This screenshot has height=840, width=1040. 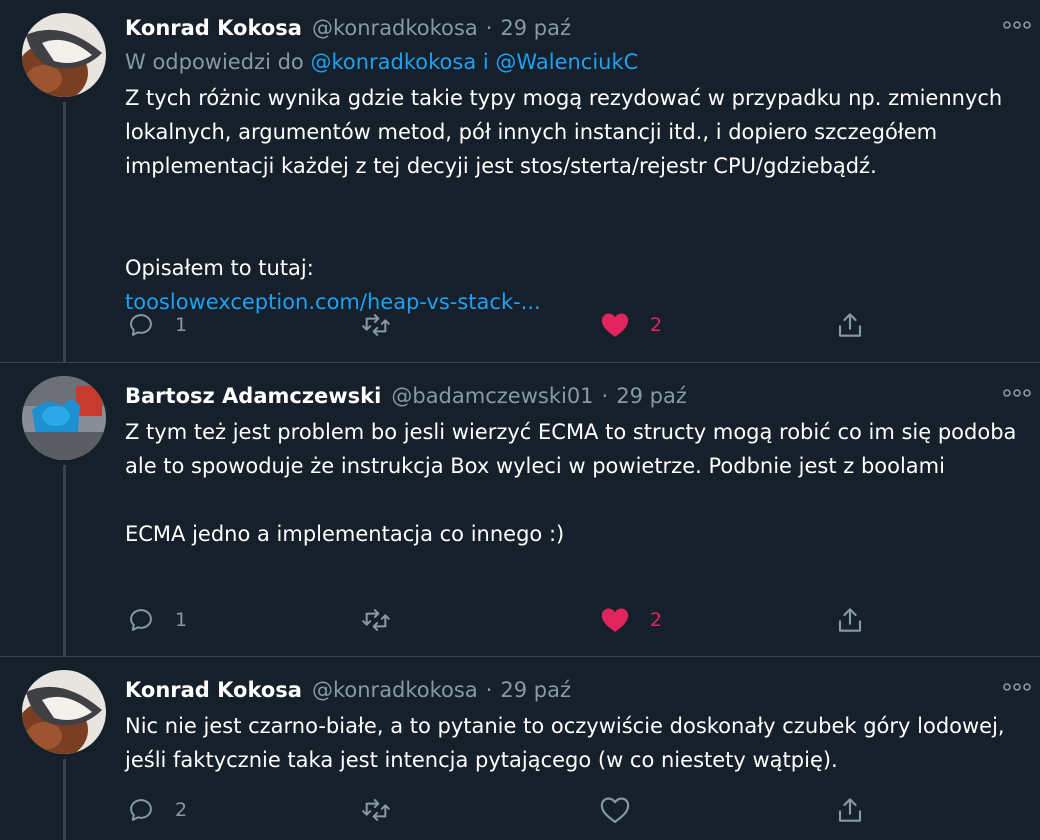 I want to click on reply-to-label: W odpowiedzi do, so click(x=214, y=62).